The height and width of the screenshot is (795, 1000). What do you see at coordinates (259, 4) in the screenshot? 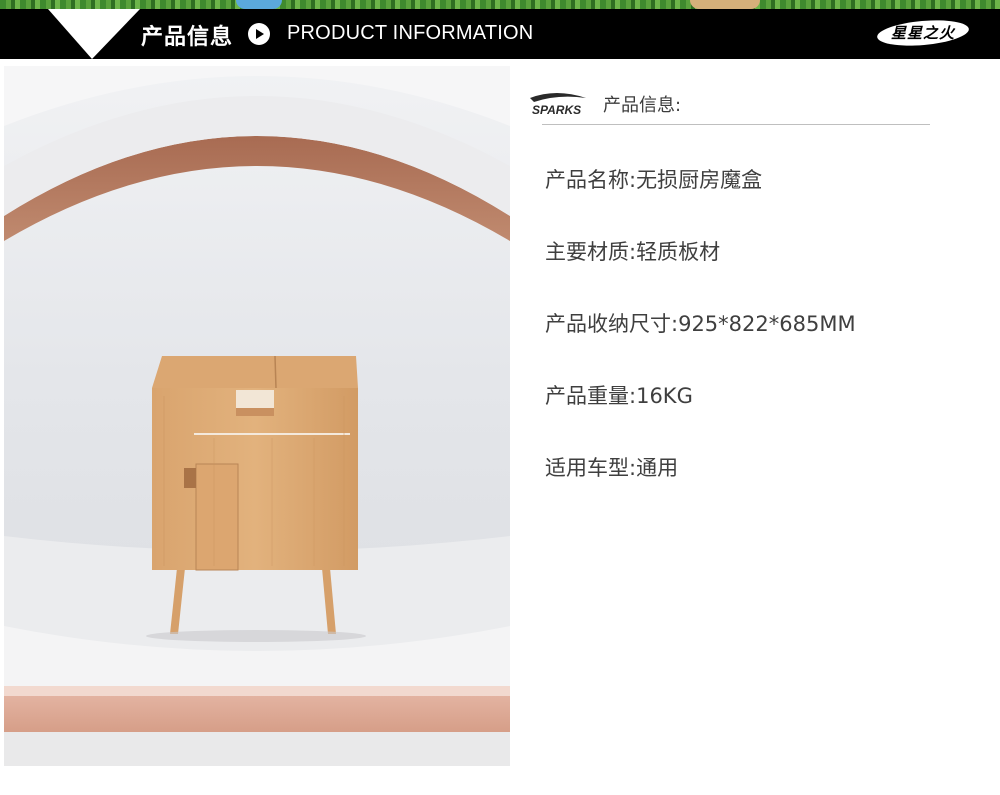
I see `decor-blue-object` at bounding box center [259, 4].